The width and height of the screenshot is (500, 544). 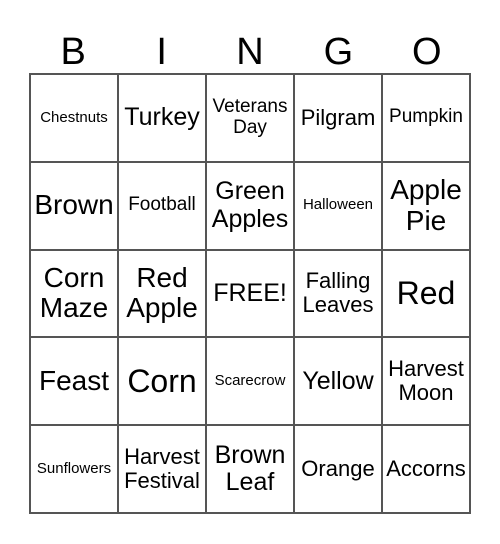 I want to click on bingo-cell: Yellow, so click(x=338, y=381).